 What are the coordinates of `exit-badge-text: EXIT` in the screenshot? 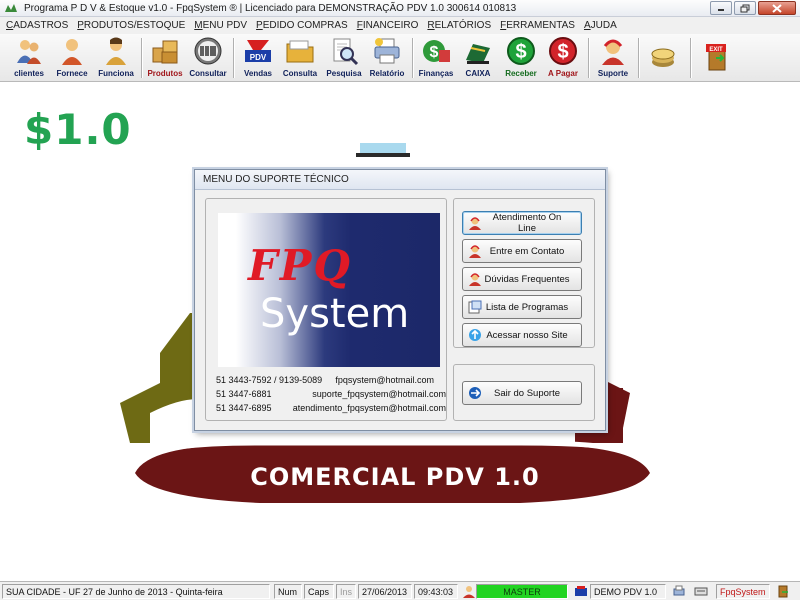 It's located at (716, 50).